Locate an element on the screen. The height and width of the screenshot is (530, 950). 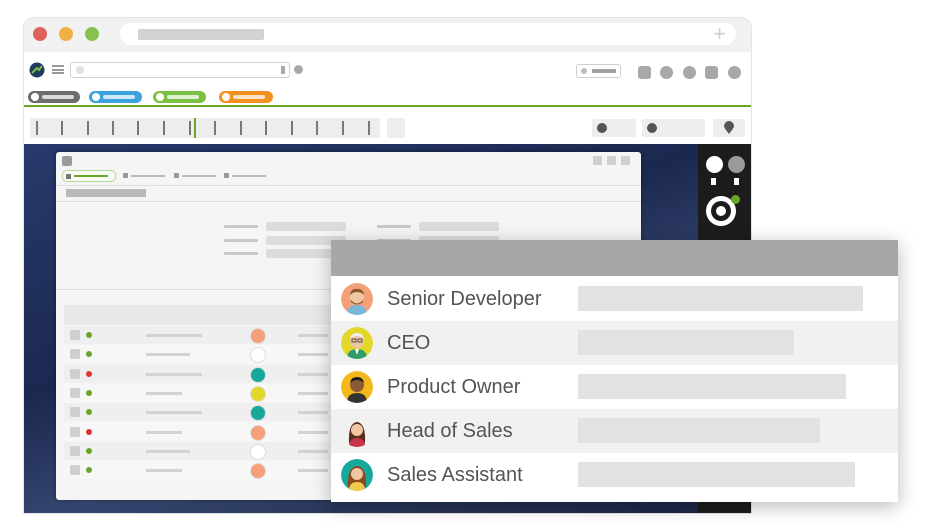
menu-icon is located at coordinates (58, 69).